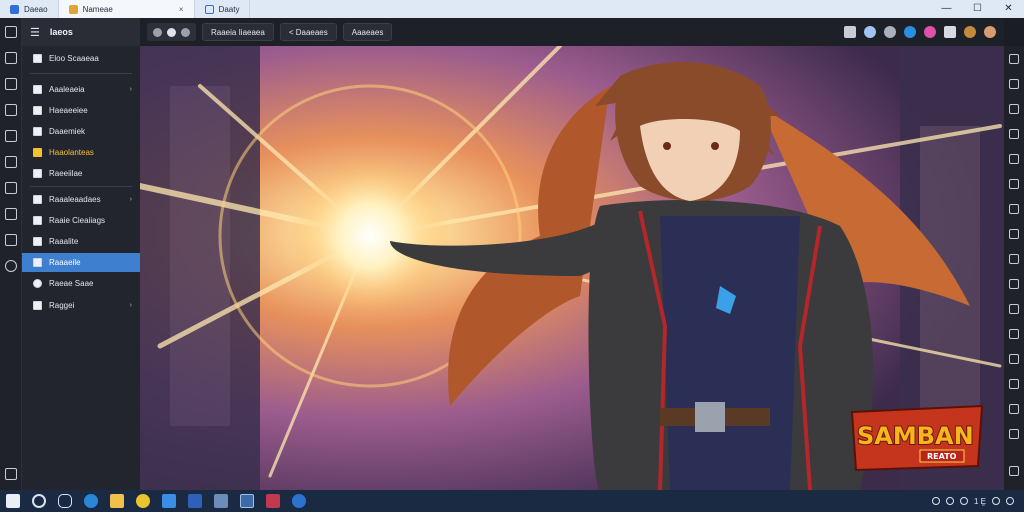  Describe the element at coordinates (1014, 471) in the screenshot. I see `cursor-icon` at that location.